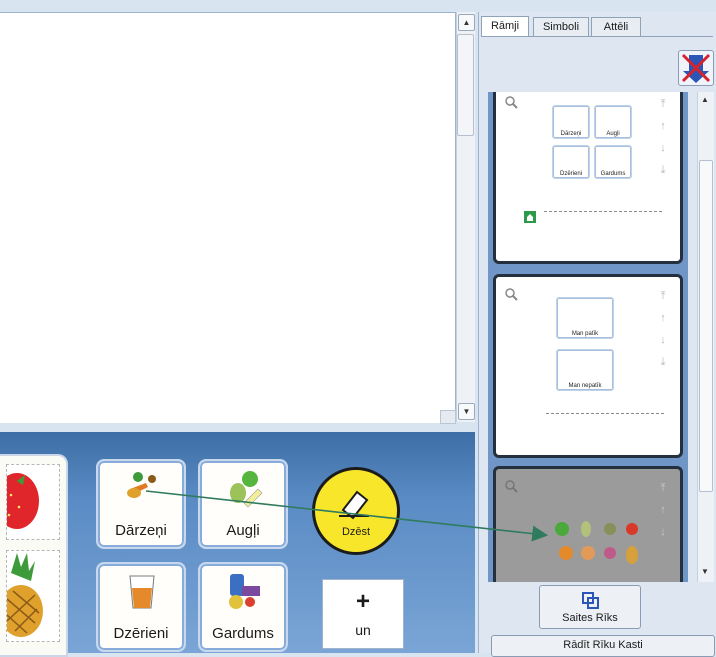  What do you see at coordinates (356, 532) in the screenshot?
I see `erase-label: Dzēst` at bounding box center [356, 532].